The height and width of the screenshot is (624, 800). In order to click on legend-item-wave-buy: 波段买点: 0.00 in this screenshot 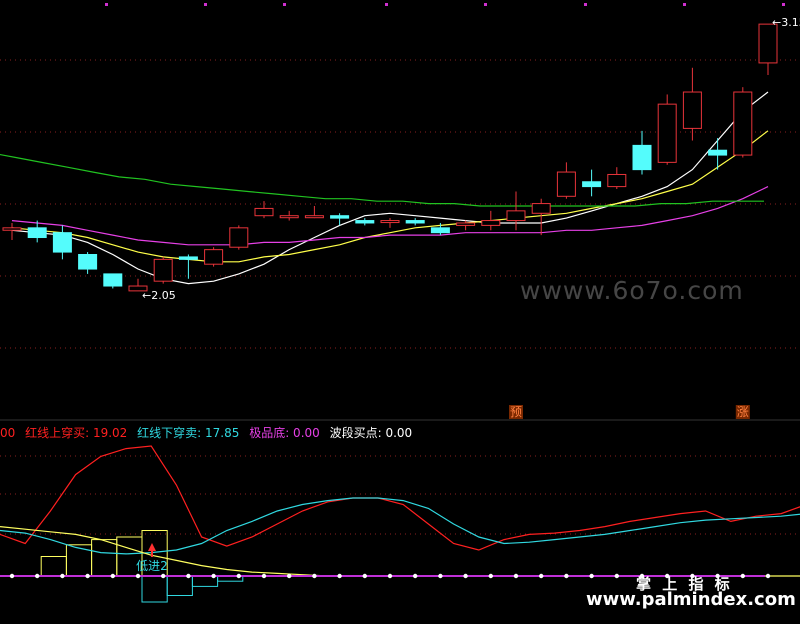, I will do `click(371, 433)`.